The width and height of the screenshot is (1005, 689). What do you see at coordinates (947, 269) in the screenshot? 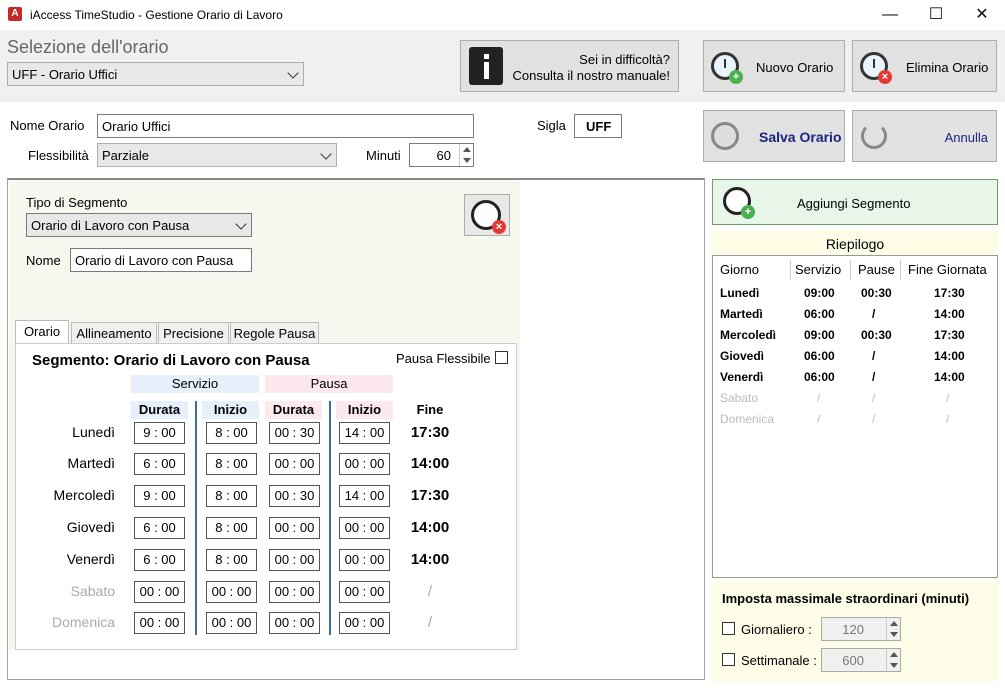
I see `summary-header-fine: Fine Giornata` at bounding box center [947, 269].